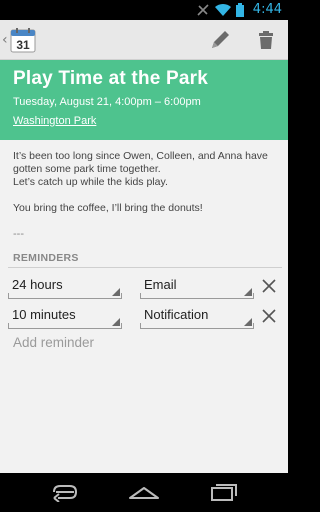 This screenshot has width=320, height=512. I want to click on status-clock: 4:44, so click(267, 9).